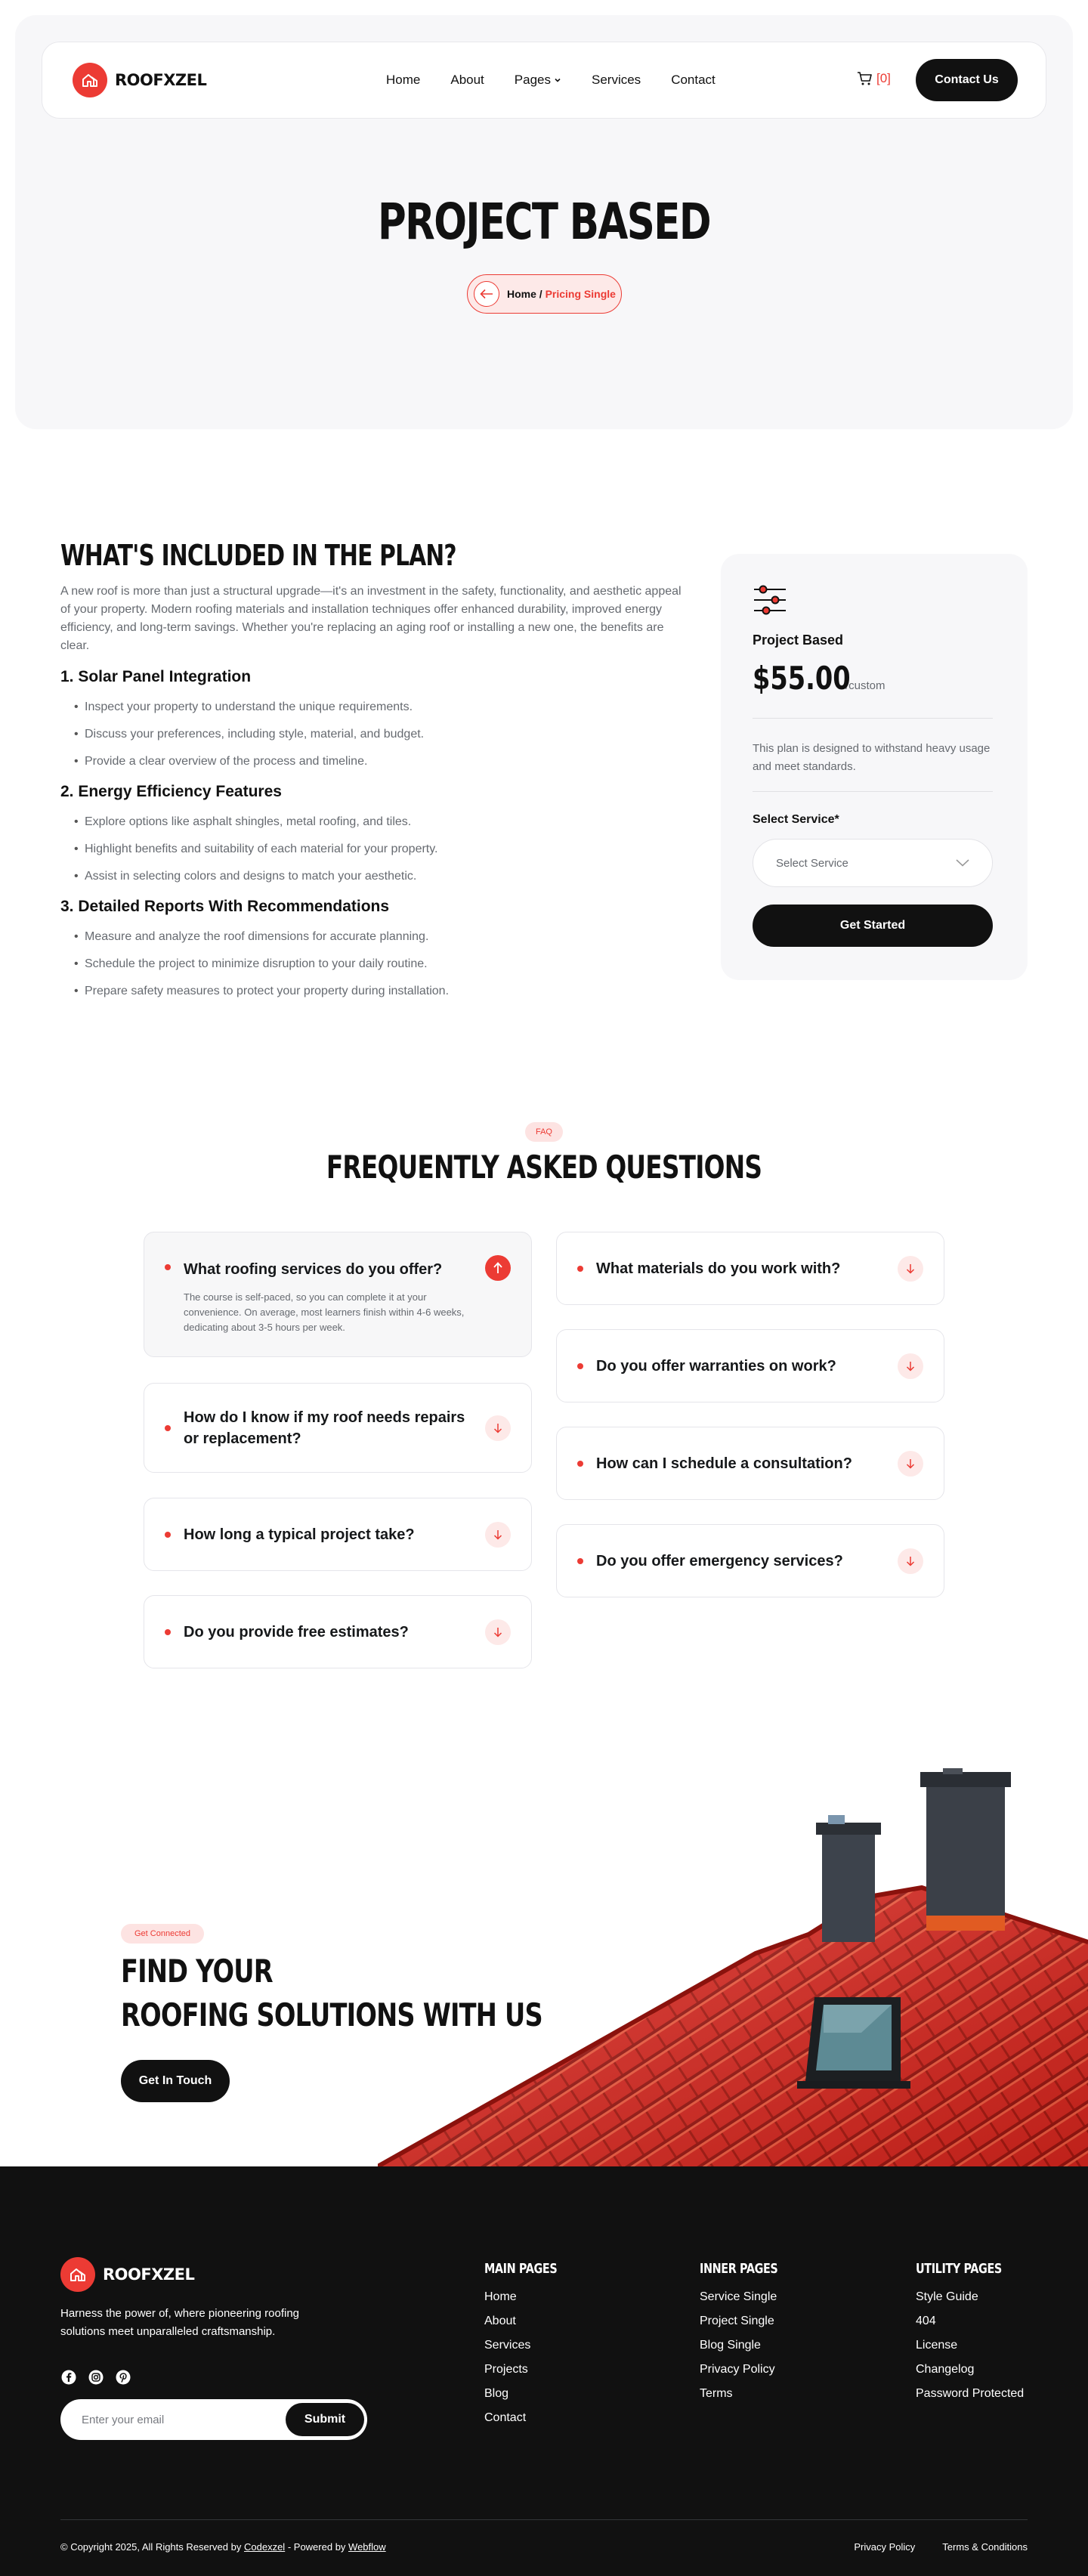  Describe the element at coordinates (403, 80) in the screenshot. I see `nav-home: Home` at that location.